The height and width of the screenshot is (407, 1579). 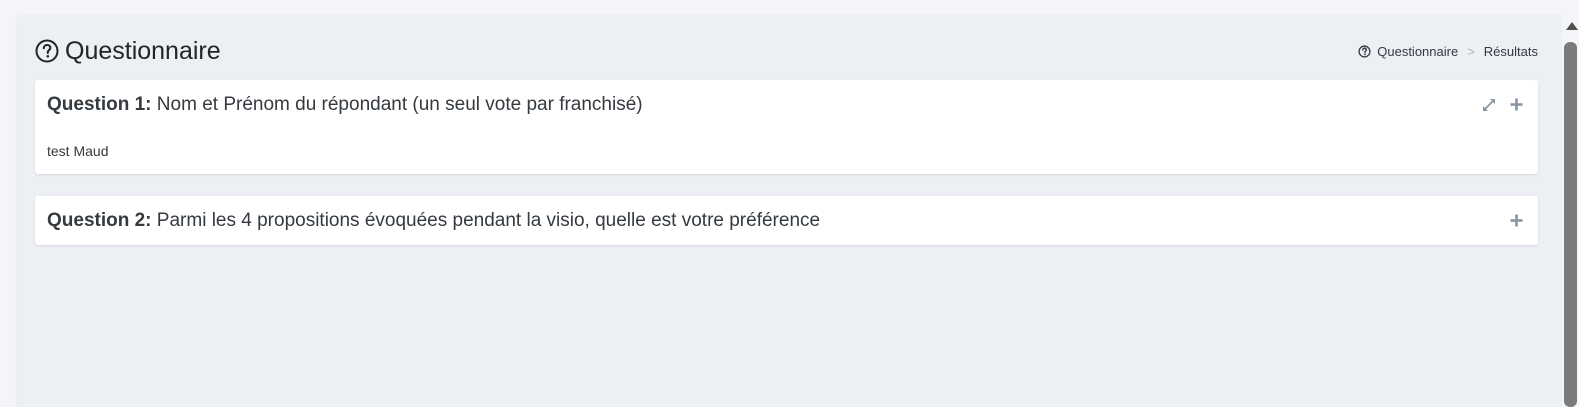 I want to click on vertical-scrollbar, so click(x=1570, y=211).